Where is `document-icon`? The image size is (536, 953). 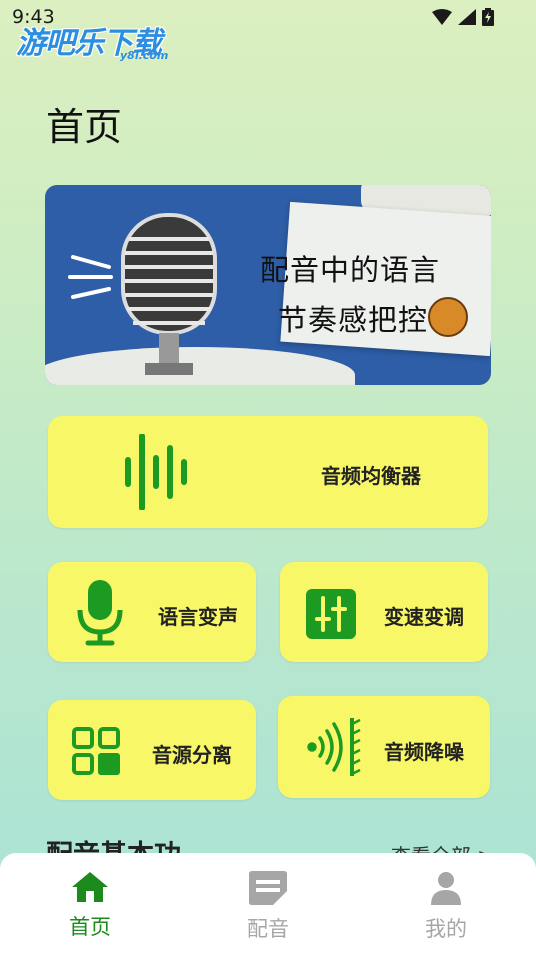 document-icon is located at coordinates (268, 888).